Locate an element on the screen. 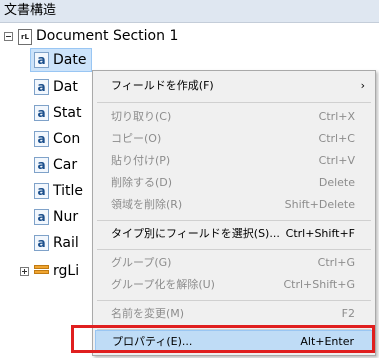 This screenshot has width=379, height=358. tree-item-label: Date is located at coordinates (70, 60).